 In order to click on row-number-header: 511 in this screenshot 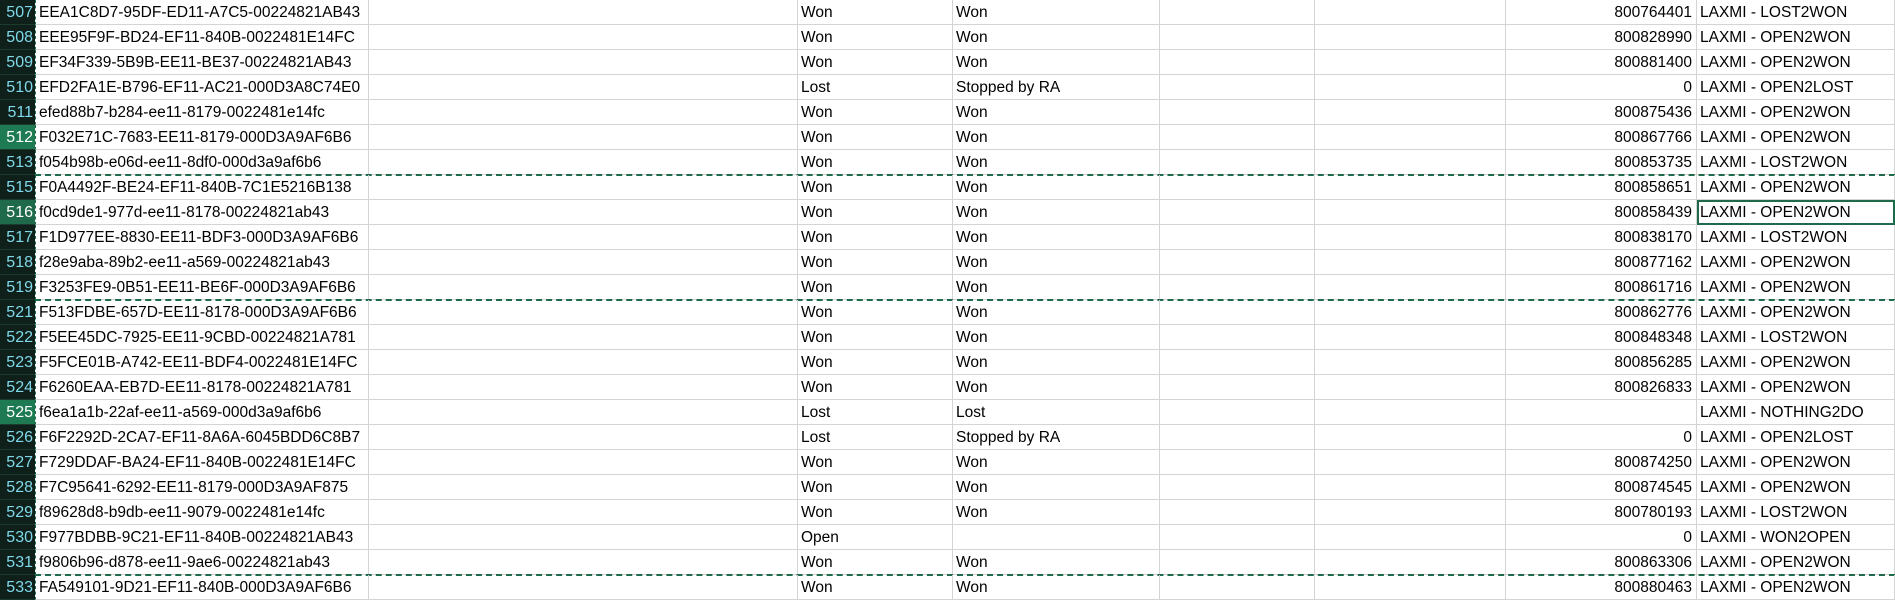, I will do `click(17, 112)`.